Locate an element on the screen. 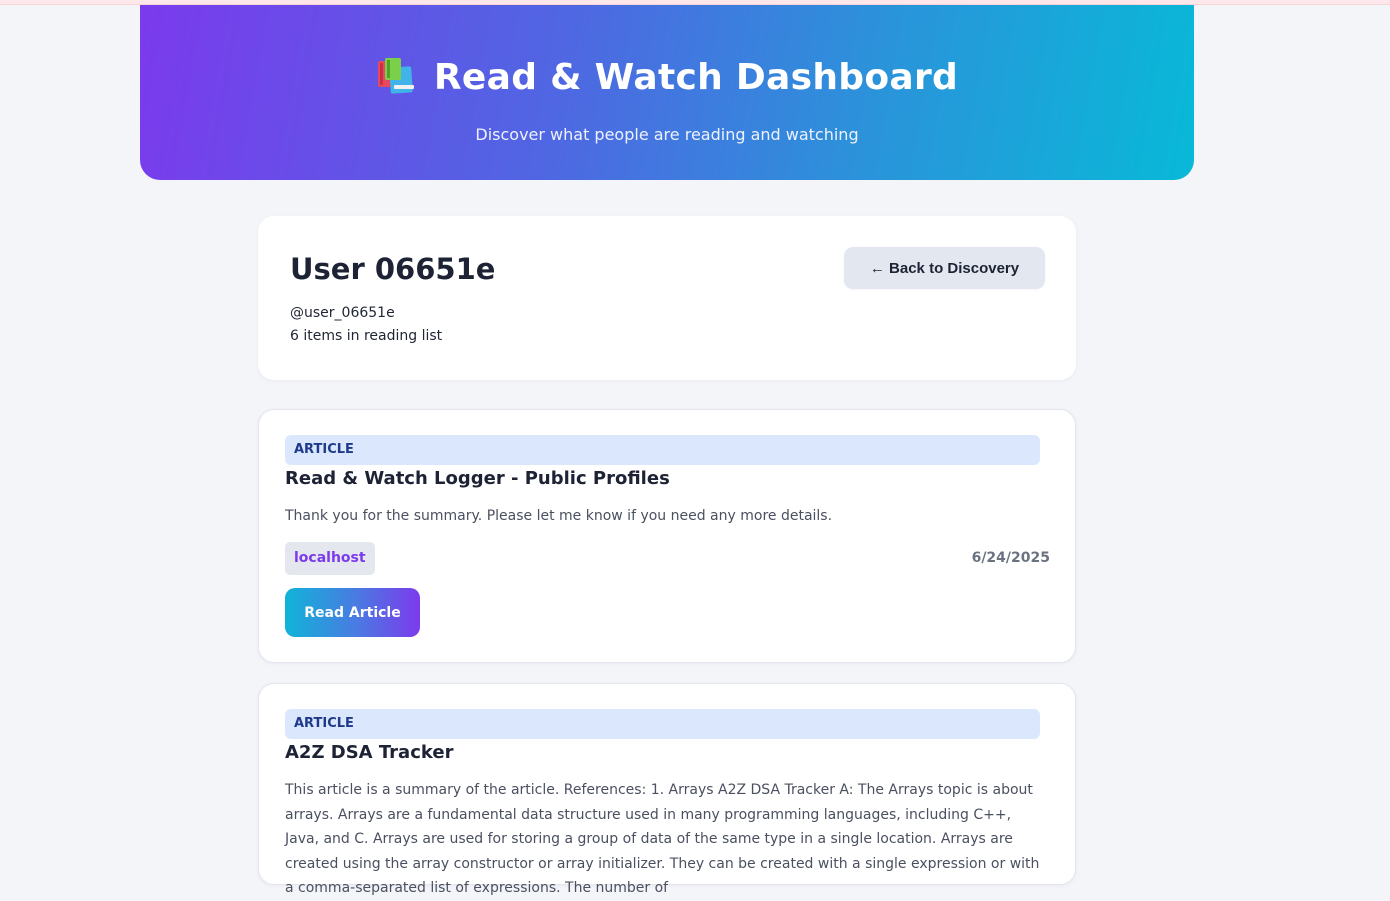 The image size is (1390, 901). item-title: A2Z DSA Tracker is located at coordinates (369, 752).